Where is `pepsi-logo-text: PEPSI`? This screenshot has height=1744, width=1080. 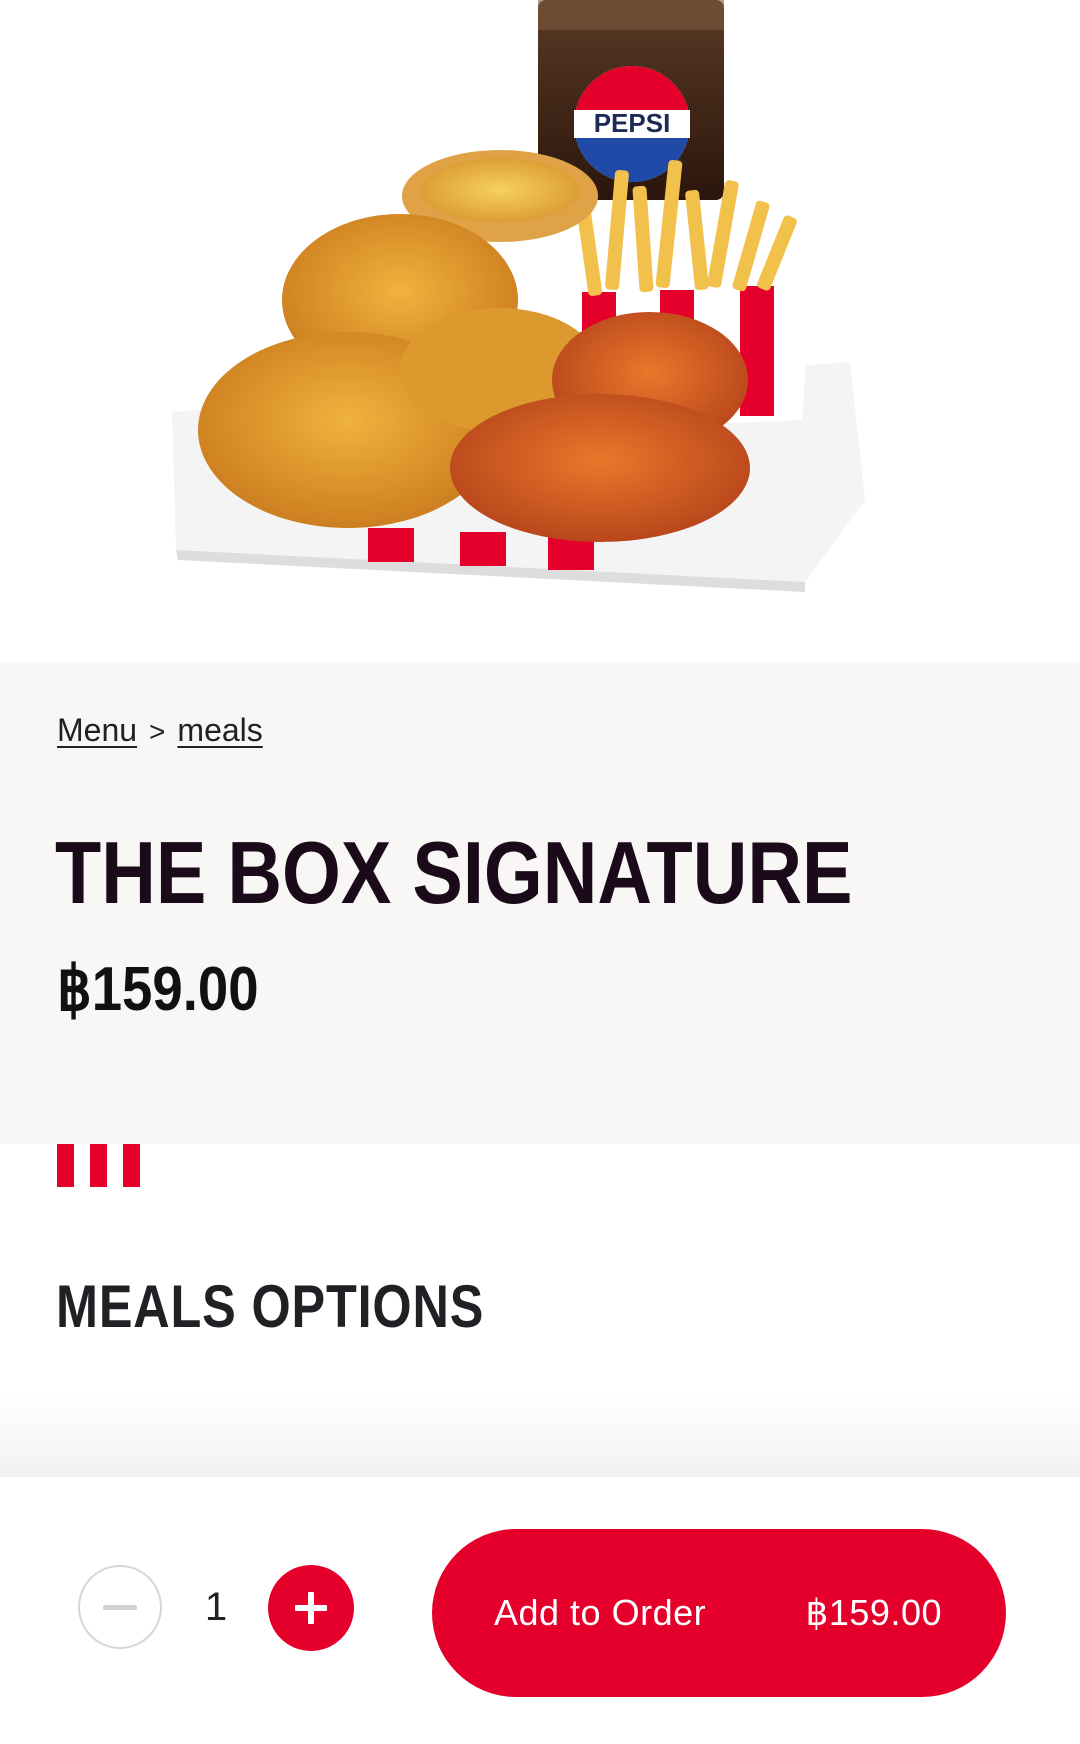 pepsi-logo-text: PEPSI is located at coordinates (632, 123).